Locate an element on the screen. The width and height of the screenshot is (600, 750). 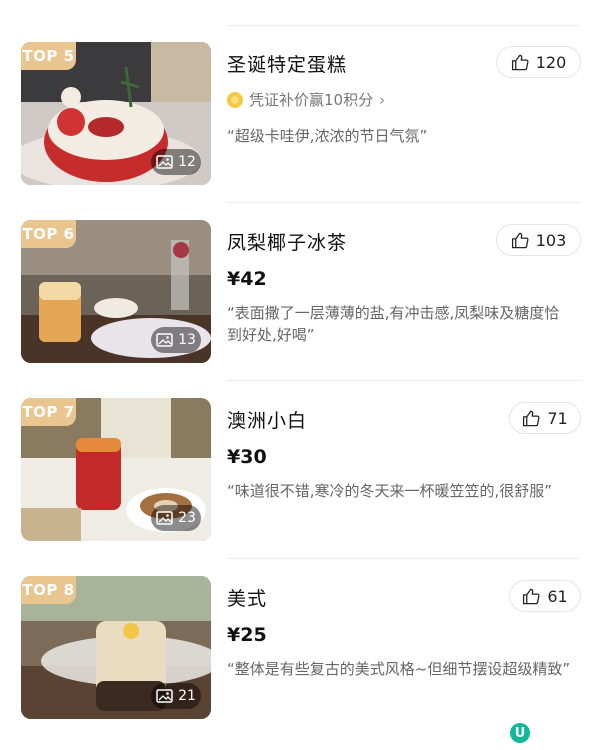
dish-price: ¥25 is located at coordinates (247, 635).